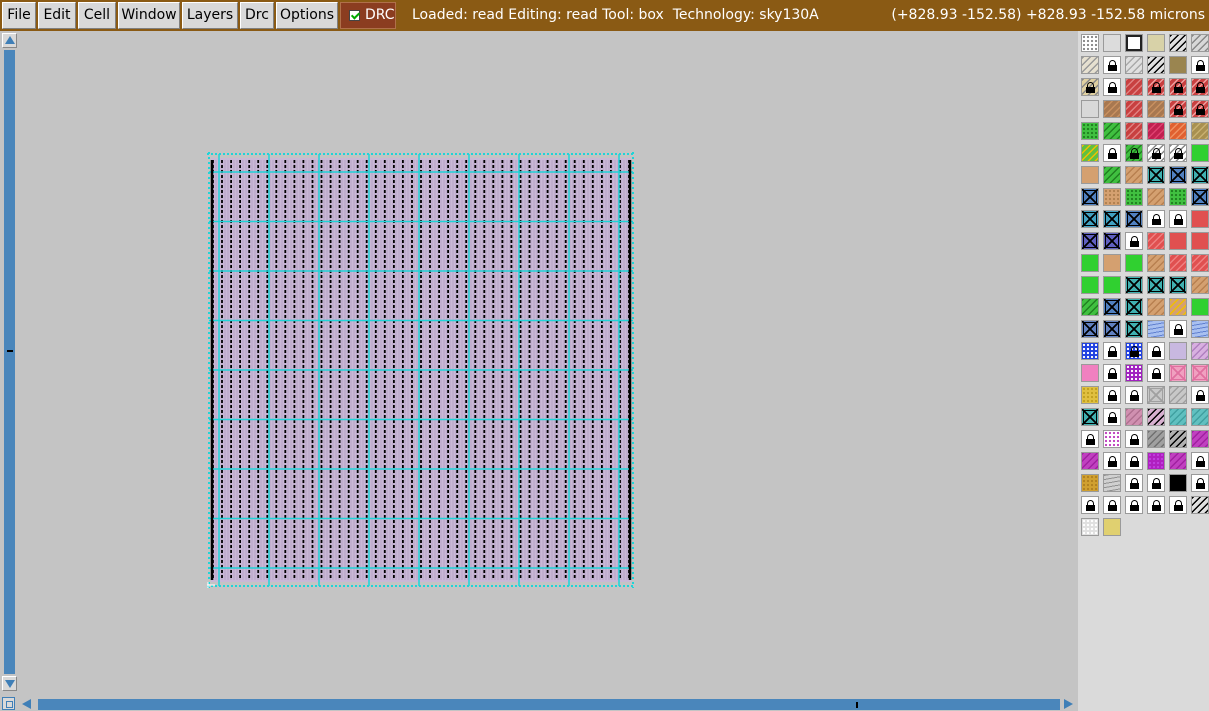  Describe the element at coordinates (97, 15) in the screenshot. I see `cell-menu: Cell` at that location.